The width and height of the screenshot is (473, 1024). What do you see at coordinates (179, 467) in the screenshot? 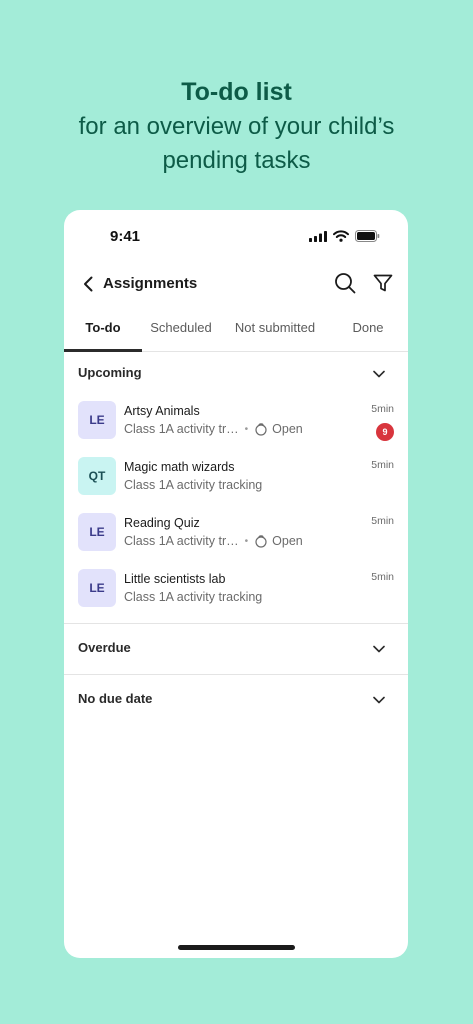
I see `item-title: Magic math wizards` at bounding box center [179, 467].